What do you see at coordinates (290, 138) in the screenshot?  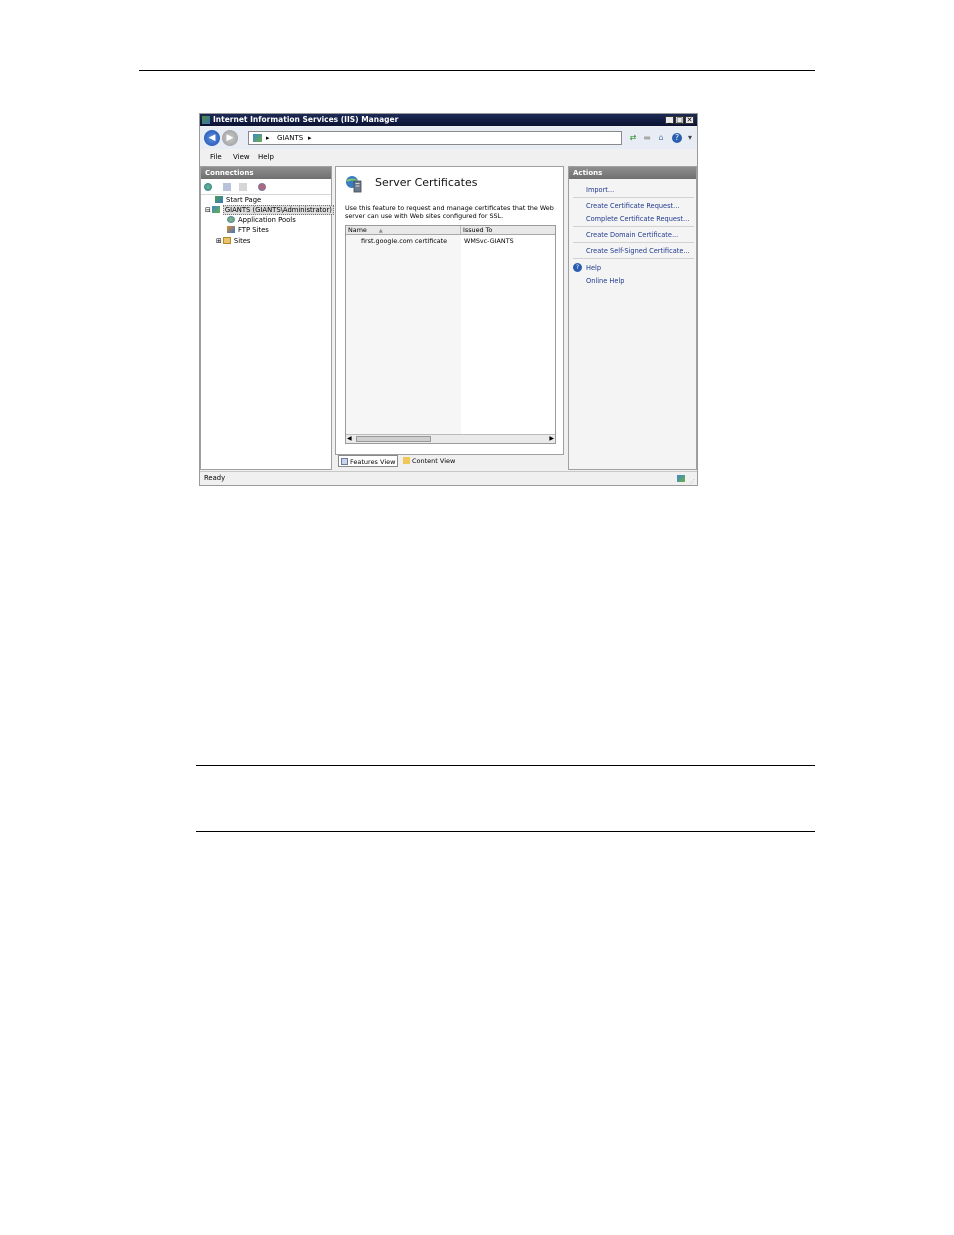 I see `address-node-giants: GIANTS` at bounding box center [290, 138].